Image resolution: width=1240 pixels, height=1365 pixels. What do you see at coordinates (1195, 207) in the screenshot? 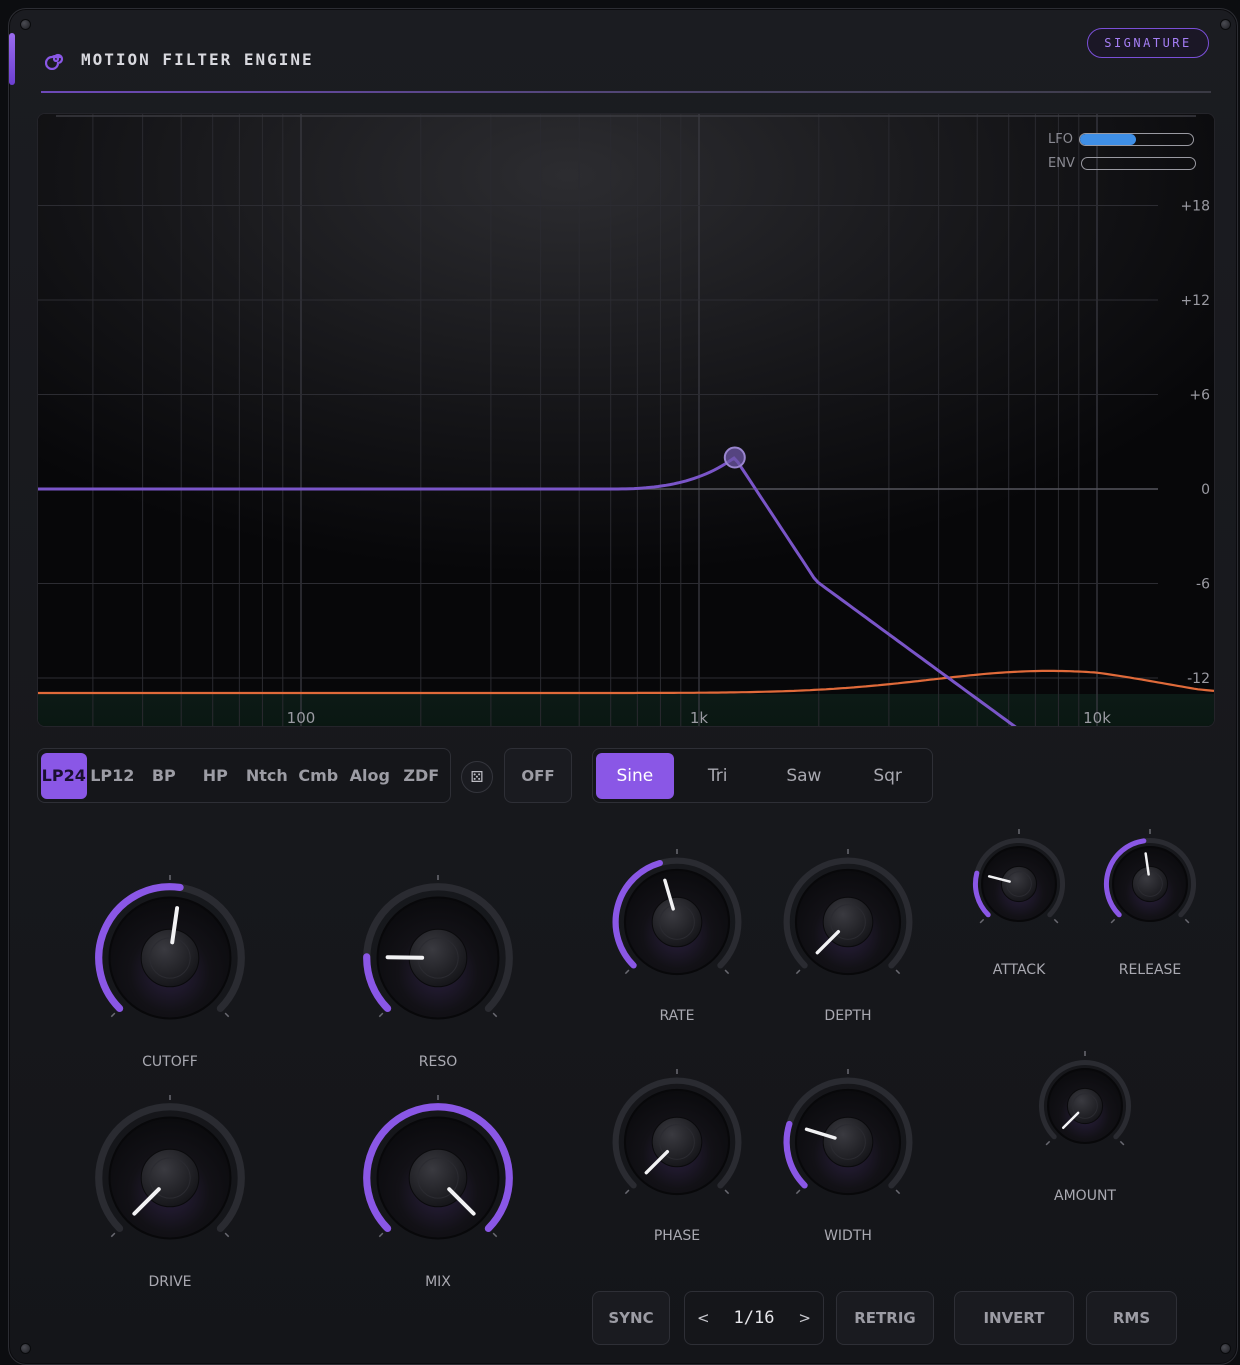
I see `y-tick-label: +18` at bounding box center [1195, 207].